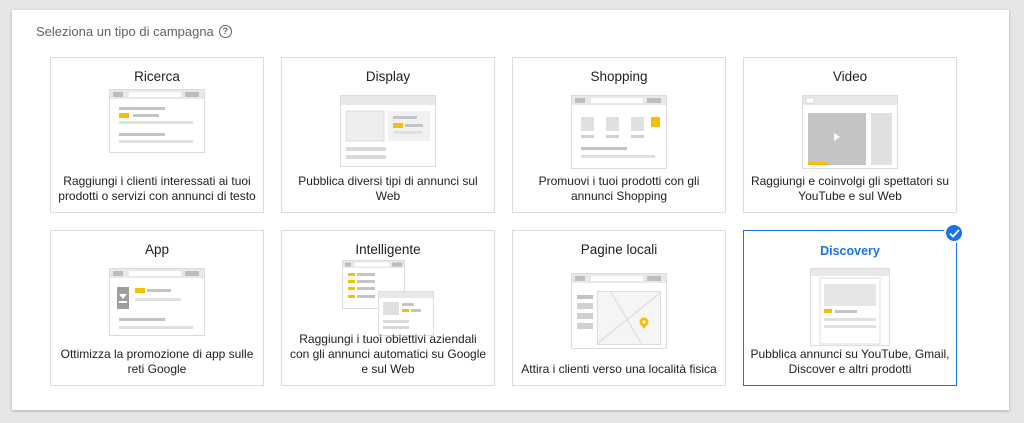  What do you see at coordinates (619, 249) in the screenshot?
I see `card-title: Pagine locali` at bounding box center [619, 249].